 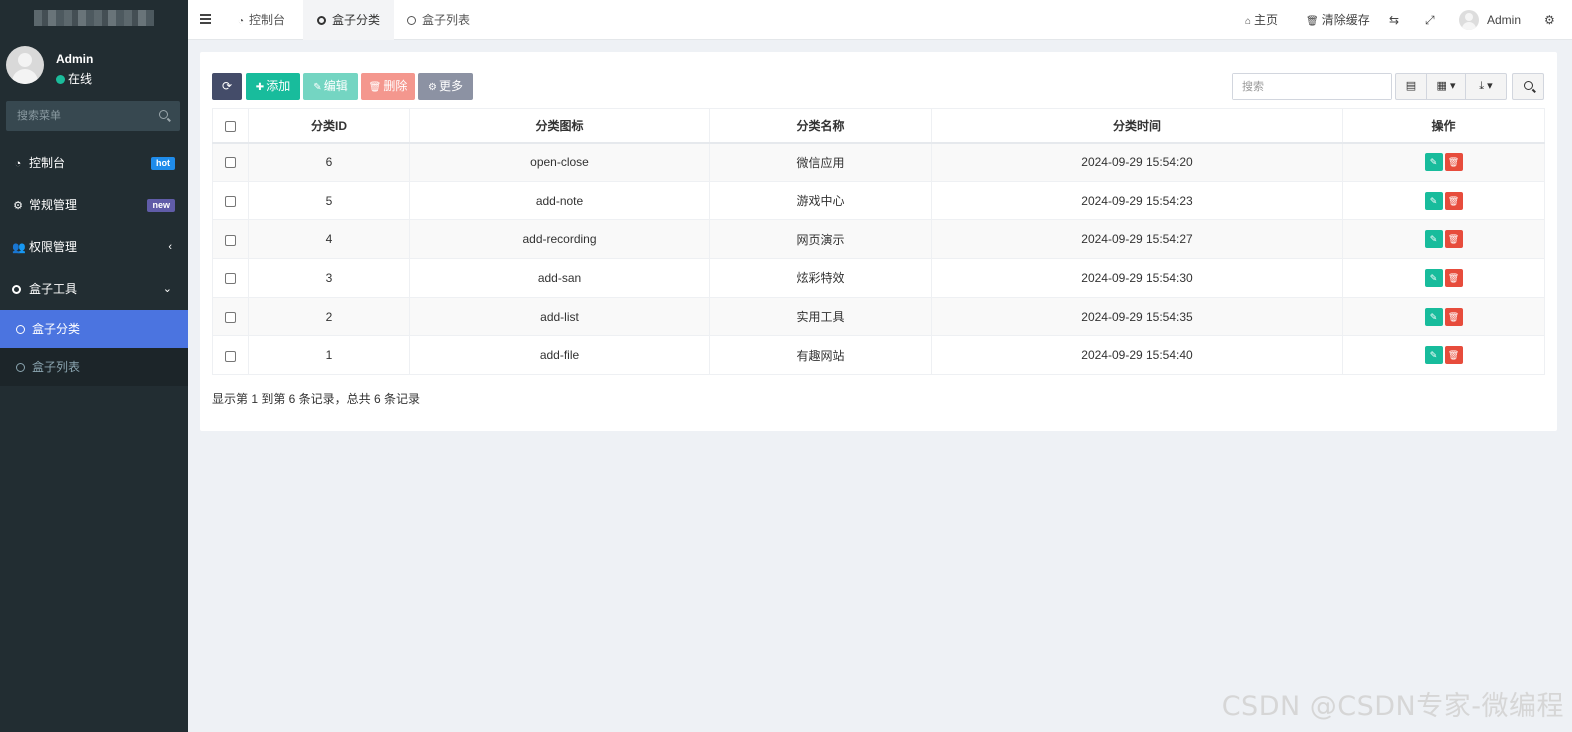 What do you see at coordinates (1137, 355) in the screenshot?
I see `cell-time: 2024-09-29 15:54:40` at bounding box center [1137, 355].